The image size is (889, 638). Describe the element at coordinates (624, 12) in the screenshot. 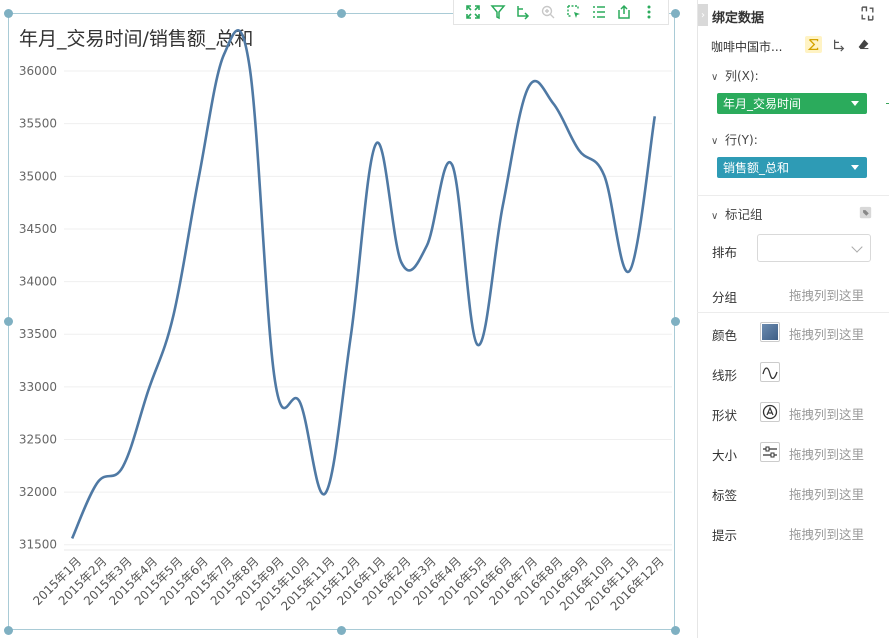

I see `export-icon` at that location.